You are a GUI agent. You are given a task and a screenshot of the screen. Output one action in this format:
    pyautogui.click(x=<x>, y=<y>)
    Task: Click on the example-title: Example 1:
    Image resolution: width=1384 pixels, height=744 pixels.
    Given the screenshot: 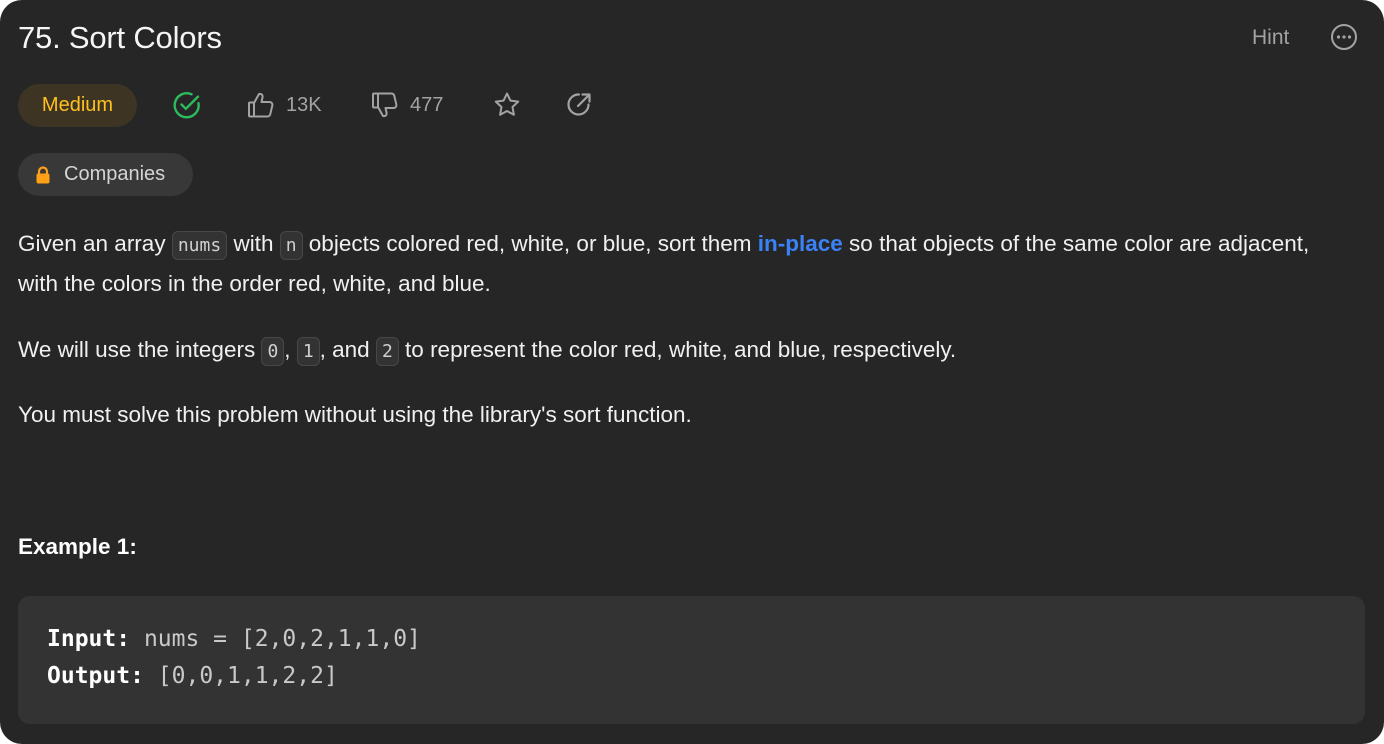 What is the action you would take?
    pyautogui.click(x=77, y=546)
    